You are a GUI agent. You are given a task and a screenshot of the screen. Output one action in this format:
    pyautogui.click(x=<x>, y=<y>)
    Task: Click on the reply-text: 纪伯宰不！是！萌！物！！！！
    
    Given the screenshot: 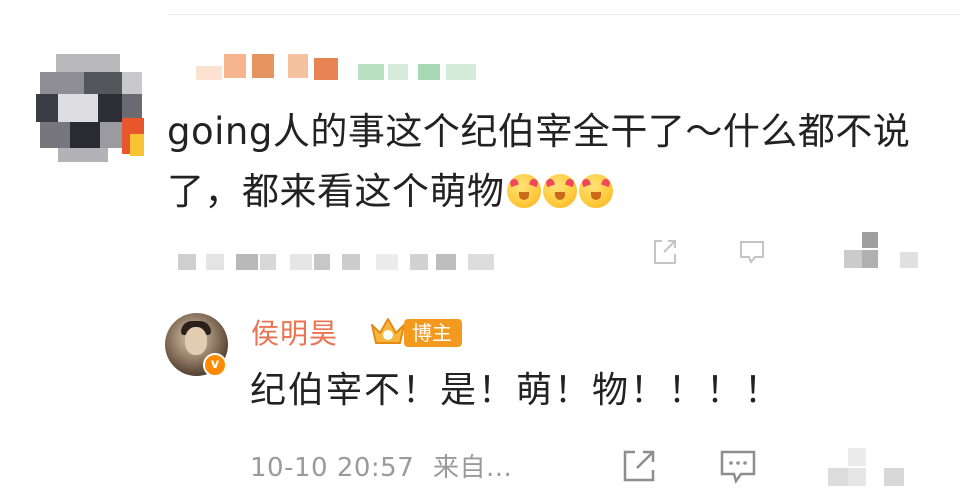 What is the action you would take?
    pyautogui.click(x=516, y=390)
    